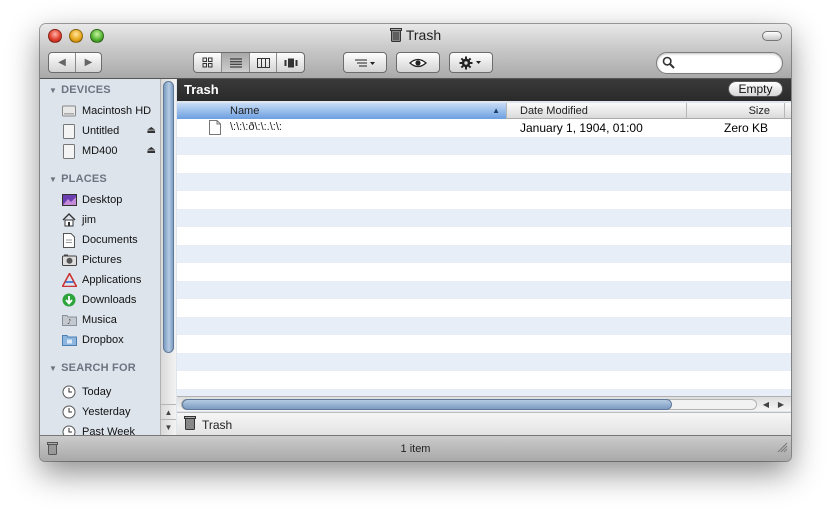 The image size is (830, 516). What do you see at coordinates (69, 240) in the screenshot?
I see `documents-icon` at bounding box center [69, 240].